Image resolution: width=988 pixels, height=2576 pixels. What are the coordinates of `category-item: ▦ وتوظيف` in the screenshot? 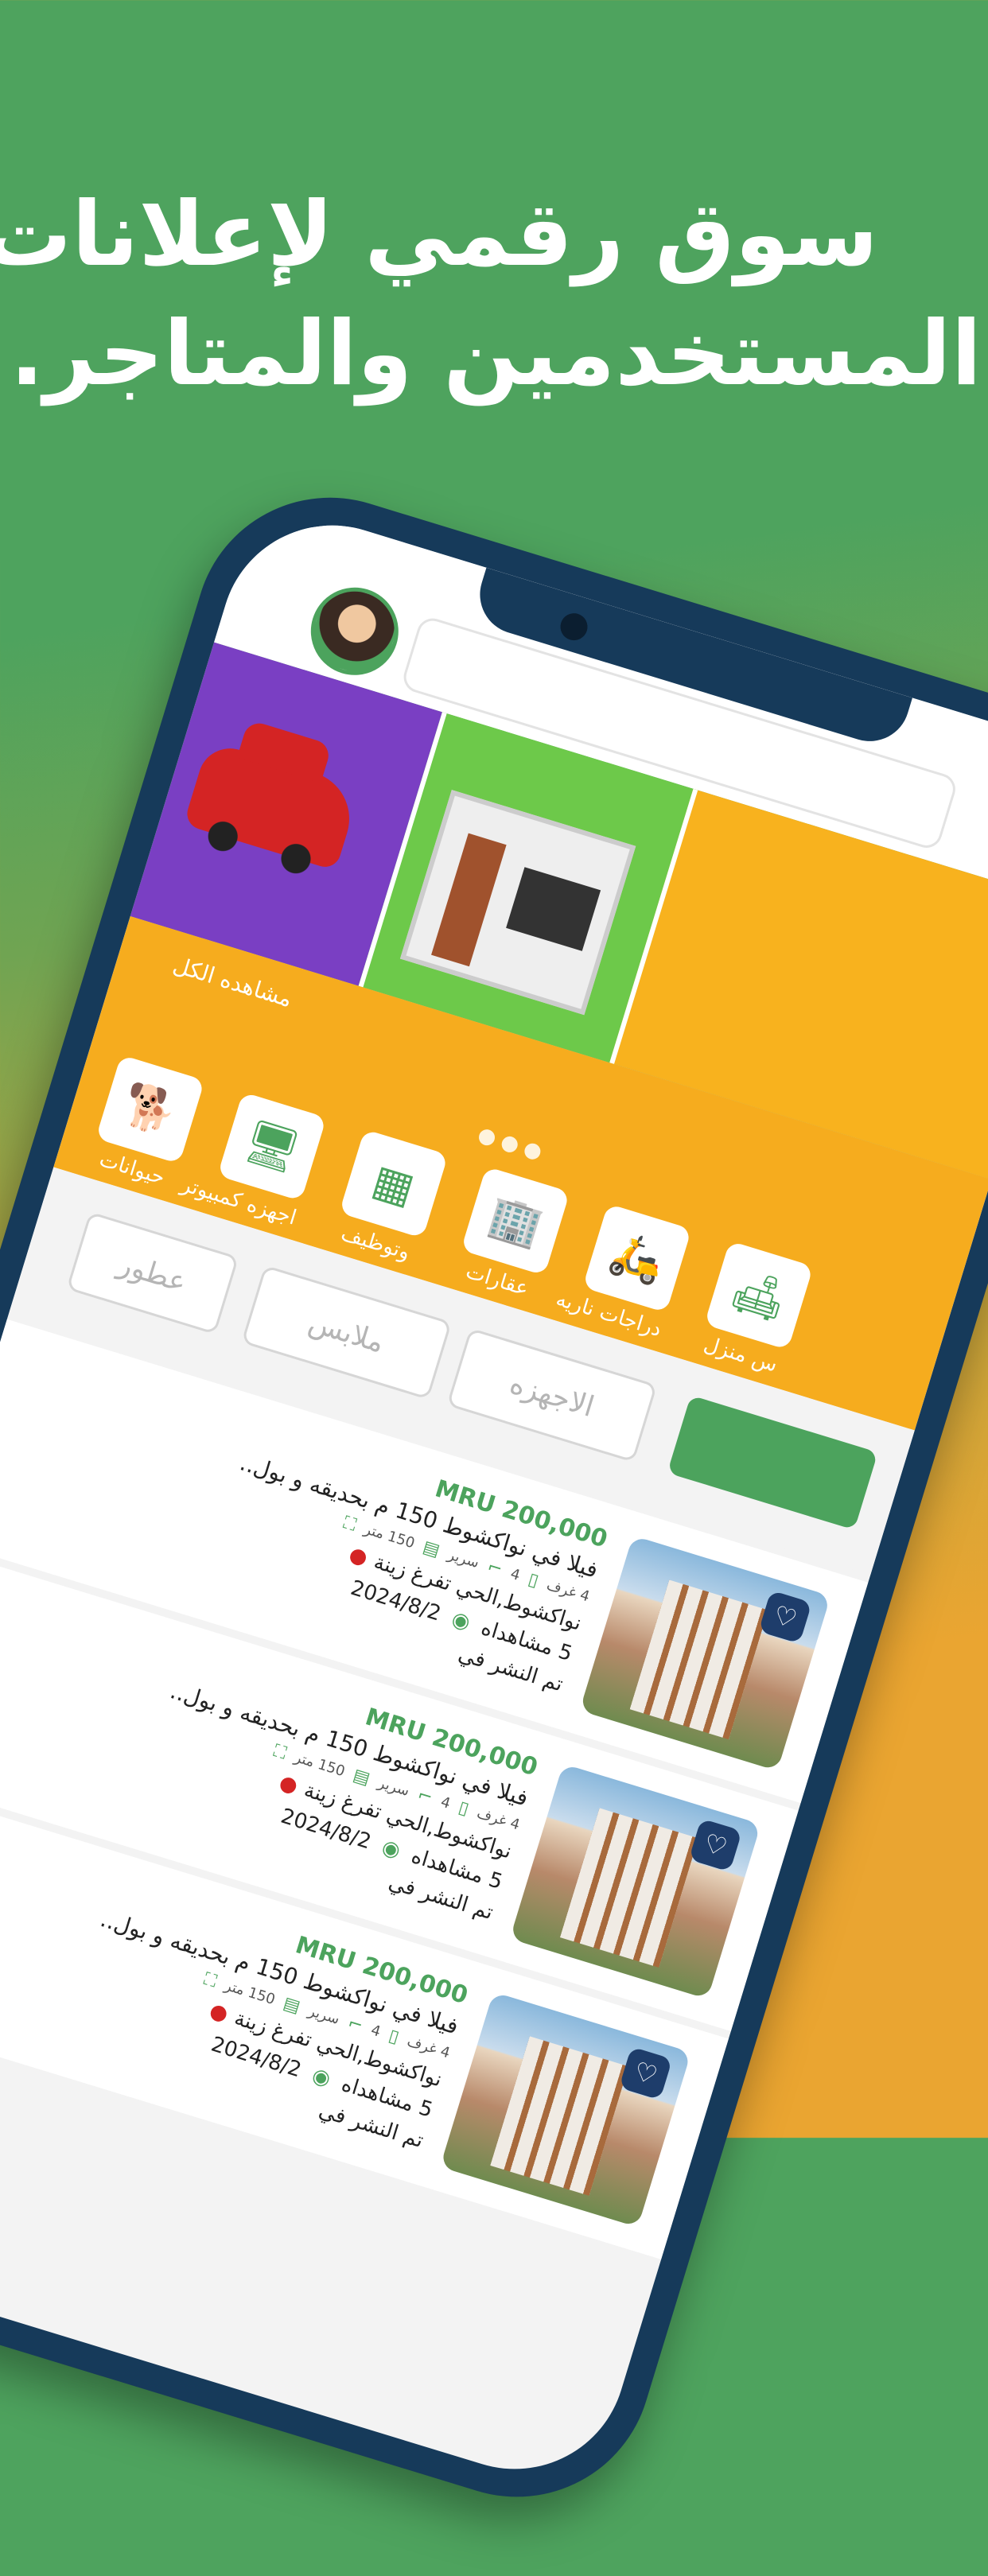 It's located at (389, 1198).